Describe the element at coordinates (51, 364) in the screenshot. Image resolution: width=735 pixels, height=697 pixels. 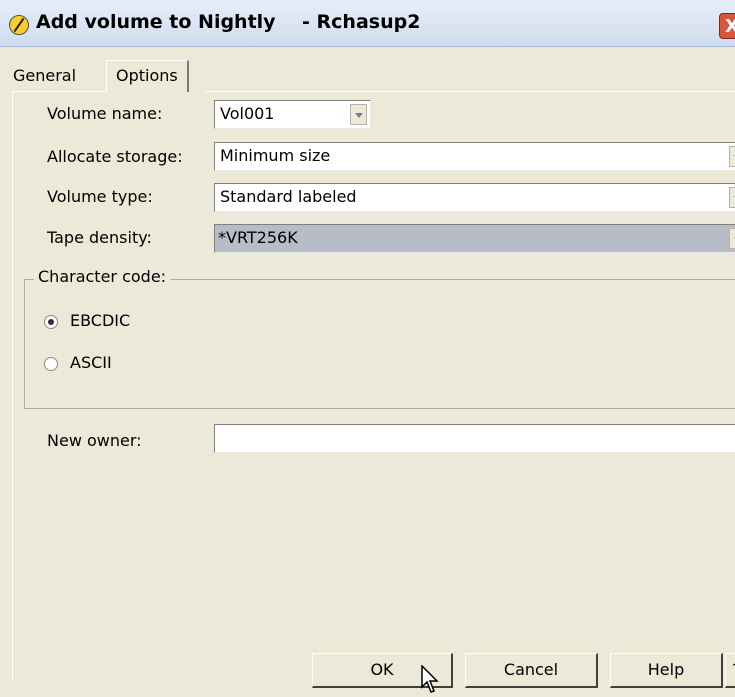
I see `ascii-radio` at that location.